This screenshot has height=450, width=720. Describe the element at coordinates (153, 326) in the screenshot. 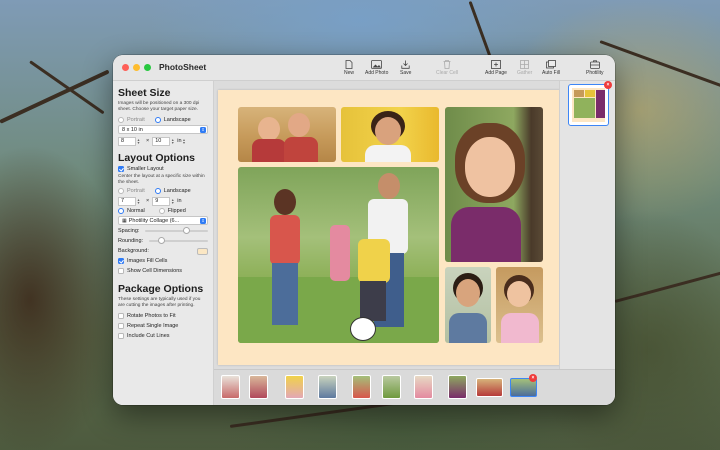

I see `repeat-image-label: Repeat Single Image` at that location.